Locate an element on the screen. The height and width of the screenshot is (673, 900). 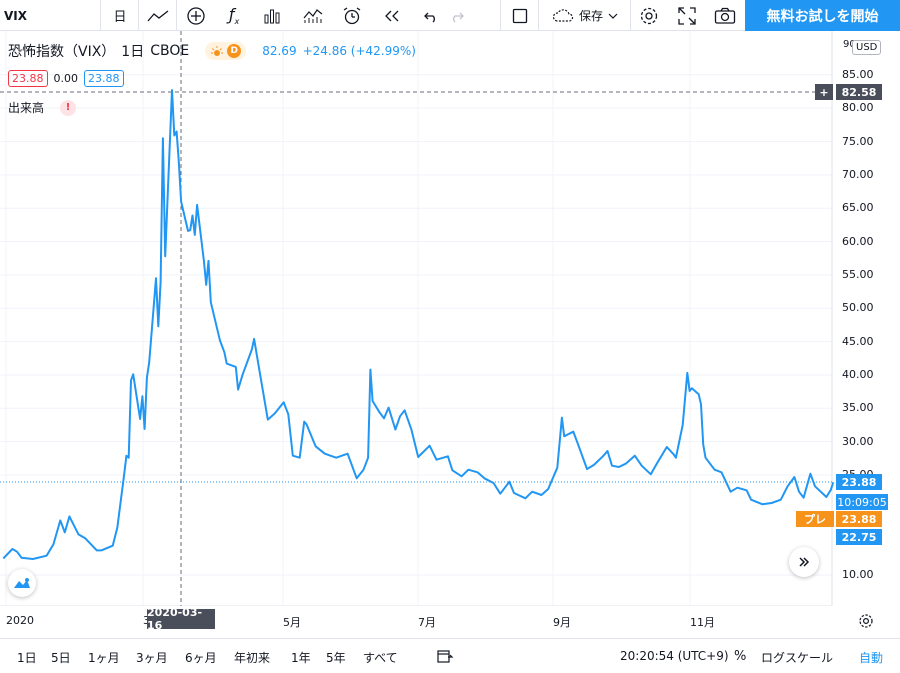
fullscreen-button is located at coordinates (687, 15).